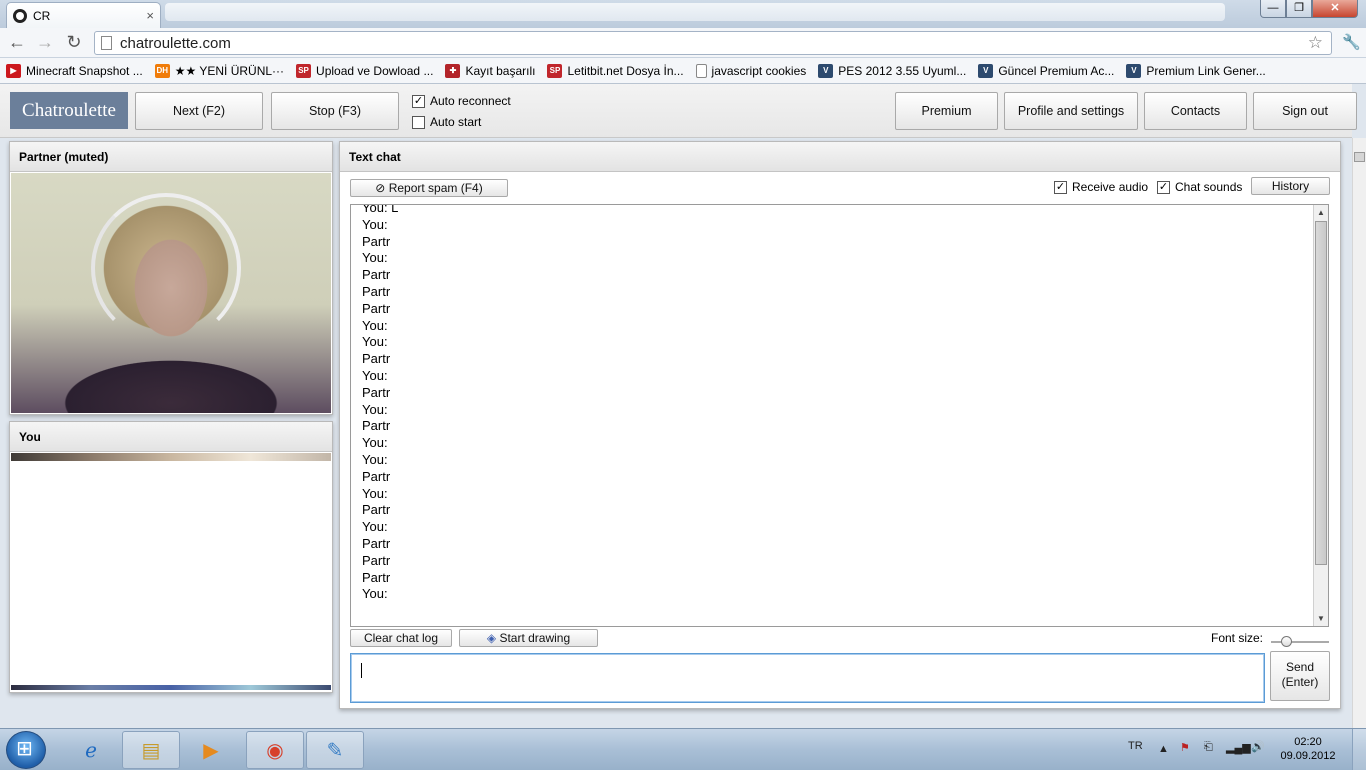  Describe the element at coordinates (1300, 676) in the screenshot. I see `send-button: Send (Enter)` at that location.